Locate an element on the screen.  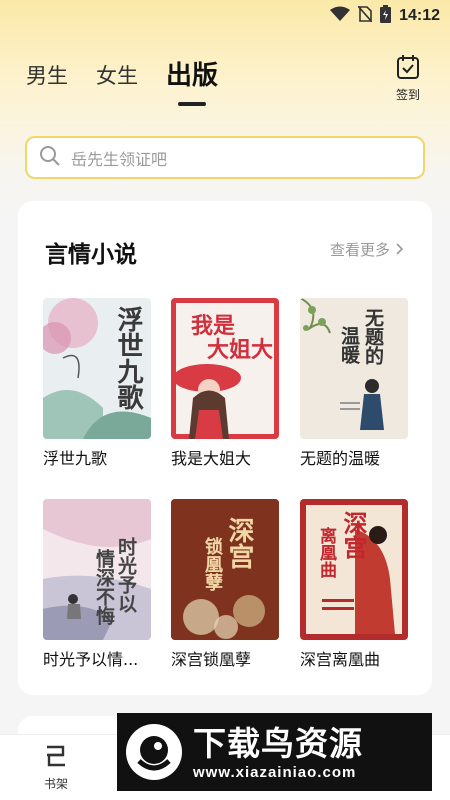
section-title: 言情小说 is located at coordinates (91, 255).